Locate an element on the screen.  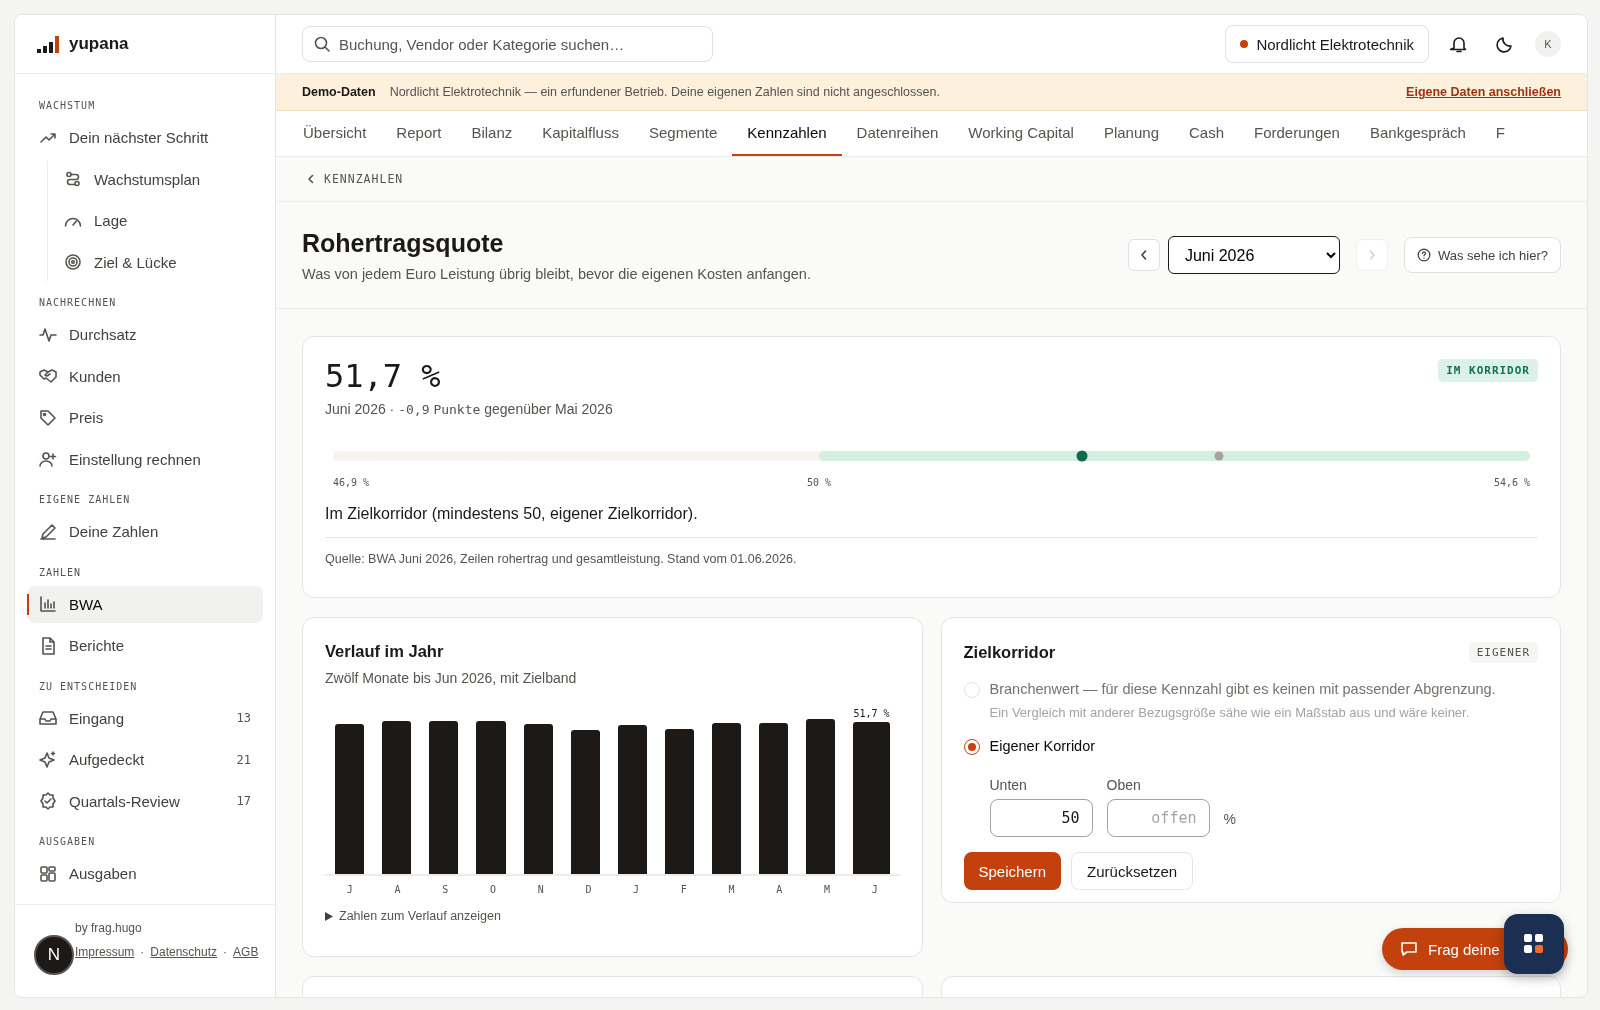
tab: Kennzahlen is located at coordinates (787, 133).